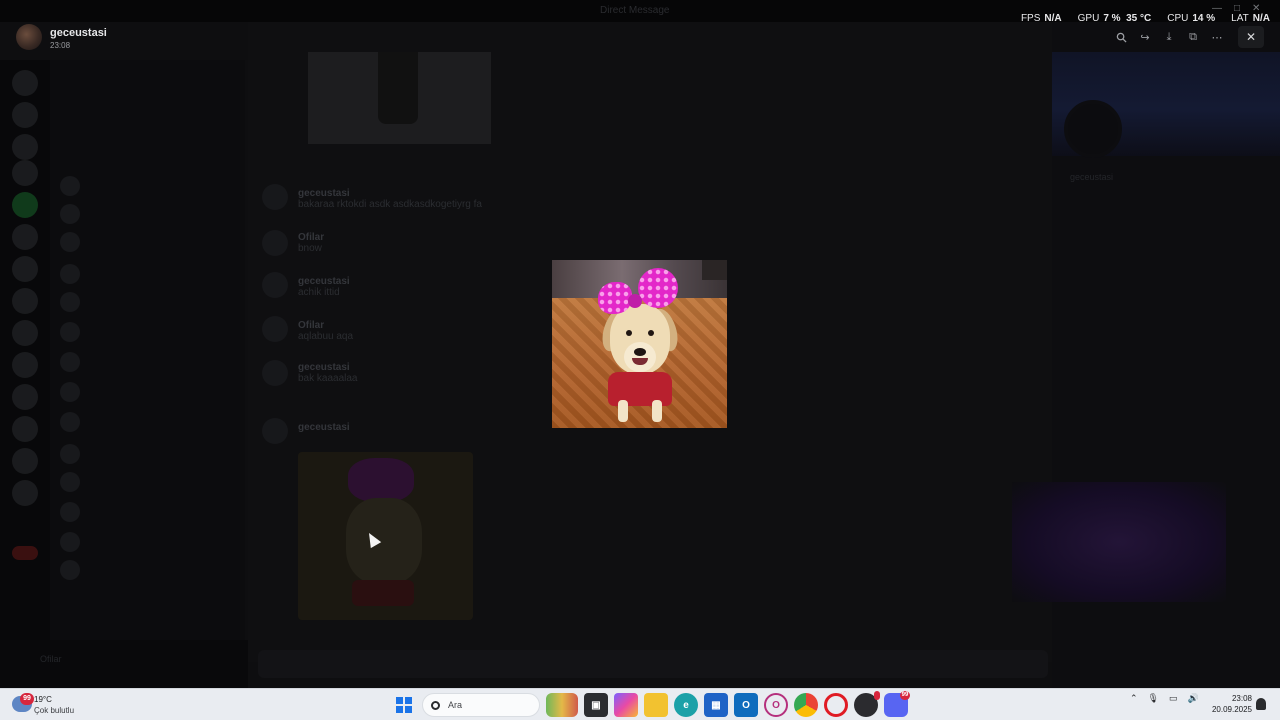 This screenshot has width=1280, height=720. Describe the element at coordinates (1121, 37) in the screenshot. I see `zoom-icon` at that location.